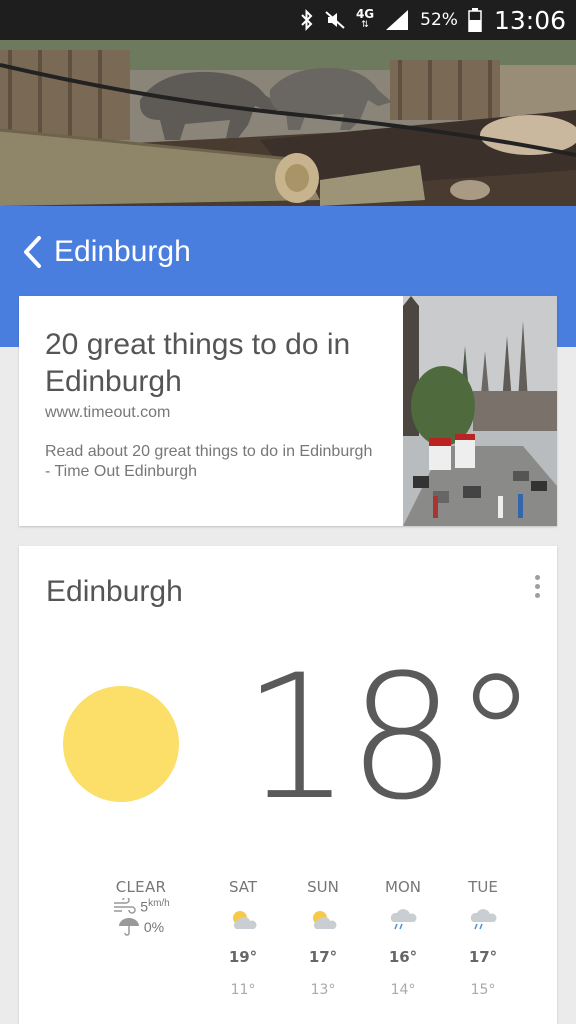 This screenshot has height=1024, width=576. I want to click on forecast-day: MON 16° 14°, so click(403, 938).